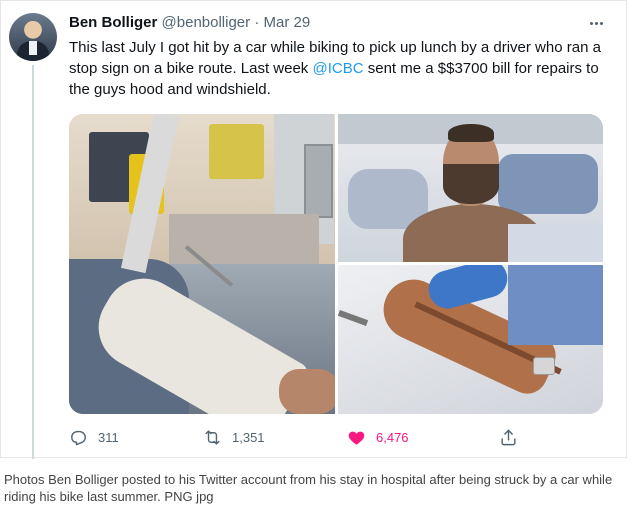 The image size is (635, 510). I want to click on heart-icon, so click(356, 438).